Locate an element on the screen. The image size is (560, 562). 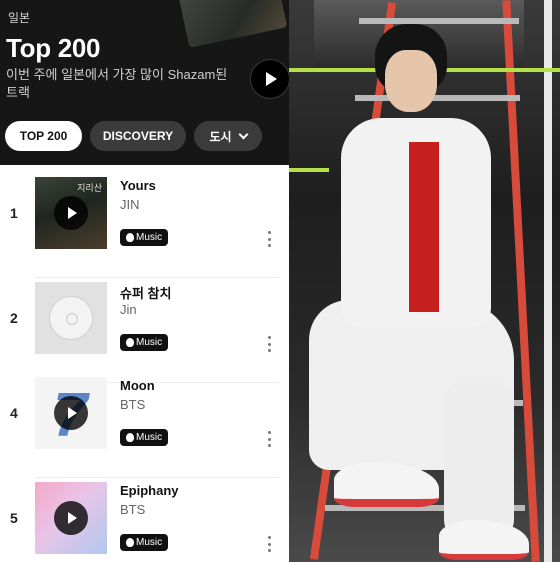
track-rank: 1 is located at coordinates (14, 213).